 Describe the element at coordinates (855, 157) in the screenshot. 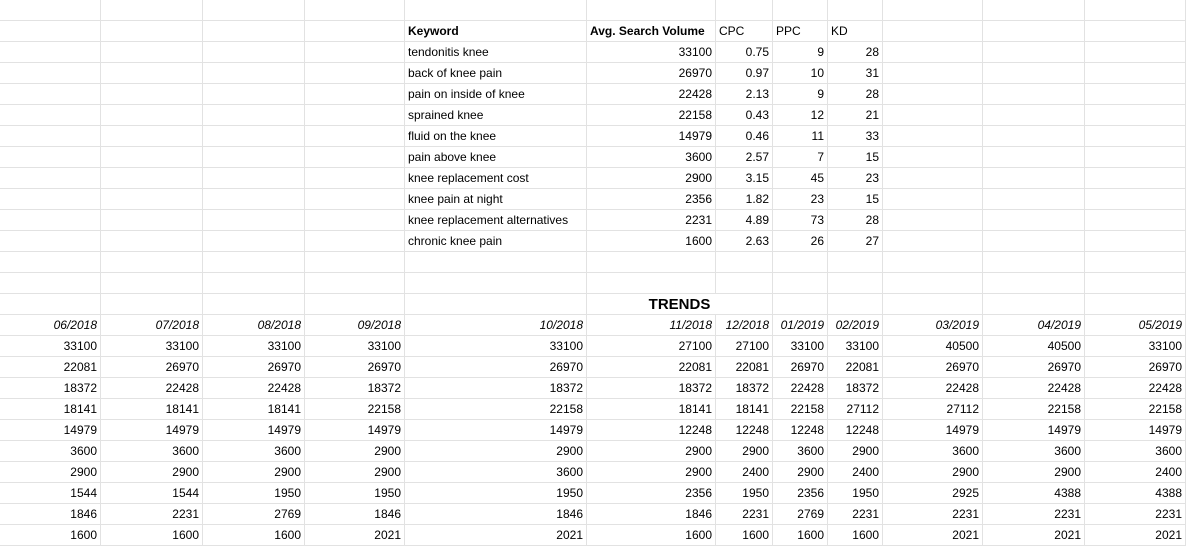

I see `metric-cell: 15` at that location.